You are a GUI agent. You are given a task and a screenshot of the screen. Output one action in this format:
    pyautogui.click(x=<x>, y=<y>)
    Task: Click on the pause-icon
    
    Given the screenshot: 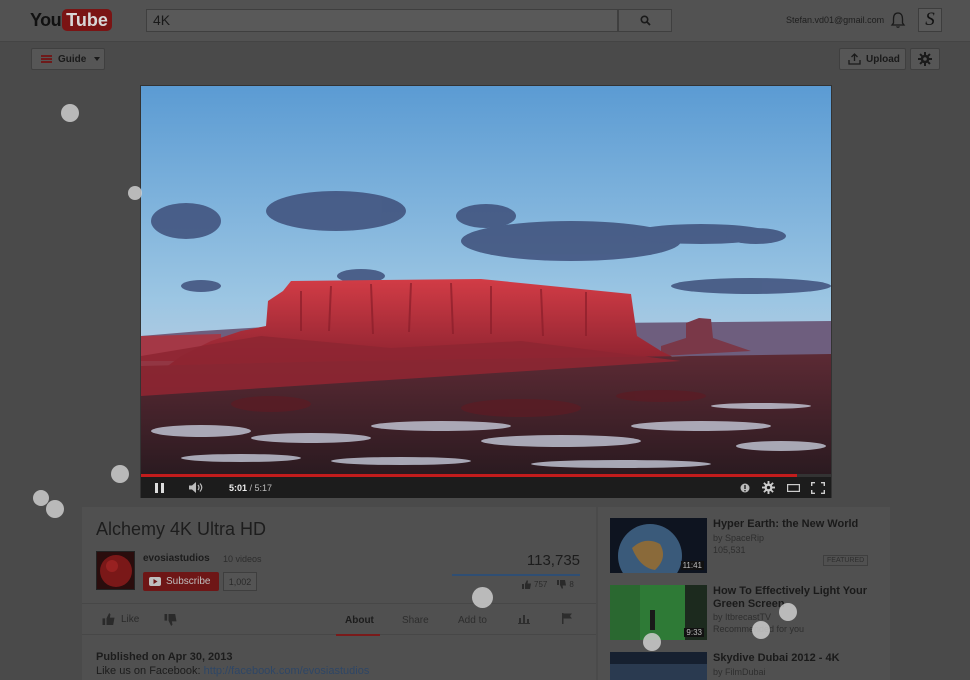 What is the action you would take?
    pyautogui.click(x=159, y=487)
    